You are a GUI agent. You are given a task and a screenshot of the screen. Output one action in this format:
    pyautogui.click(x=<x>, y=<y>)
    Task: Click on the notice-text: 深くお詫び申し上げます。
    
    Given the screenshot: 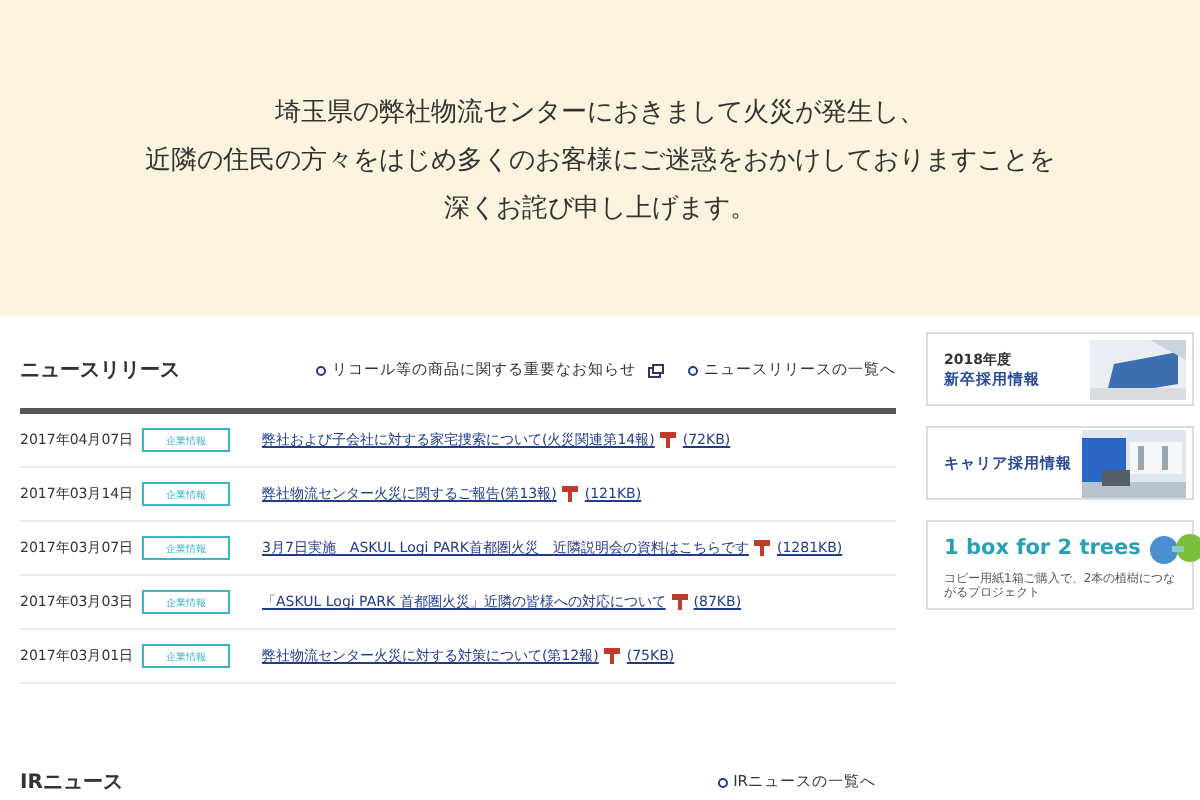 What is the action you would take?
    pyautogui.click(x=600, y=210)
    